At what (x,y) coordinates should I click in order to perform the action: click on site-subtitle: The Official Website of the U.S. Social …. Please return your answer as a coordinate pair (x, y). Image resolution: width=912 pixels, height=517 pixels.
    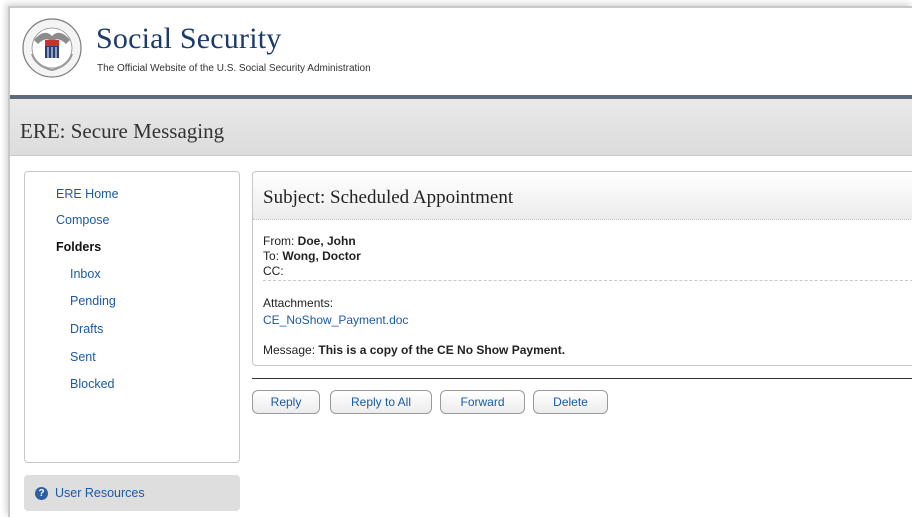
    Looking at the image, I should click on (234, 68).